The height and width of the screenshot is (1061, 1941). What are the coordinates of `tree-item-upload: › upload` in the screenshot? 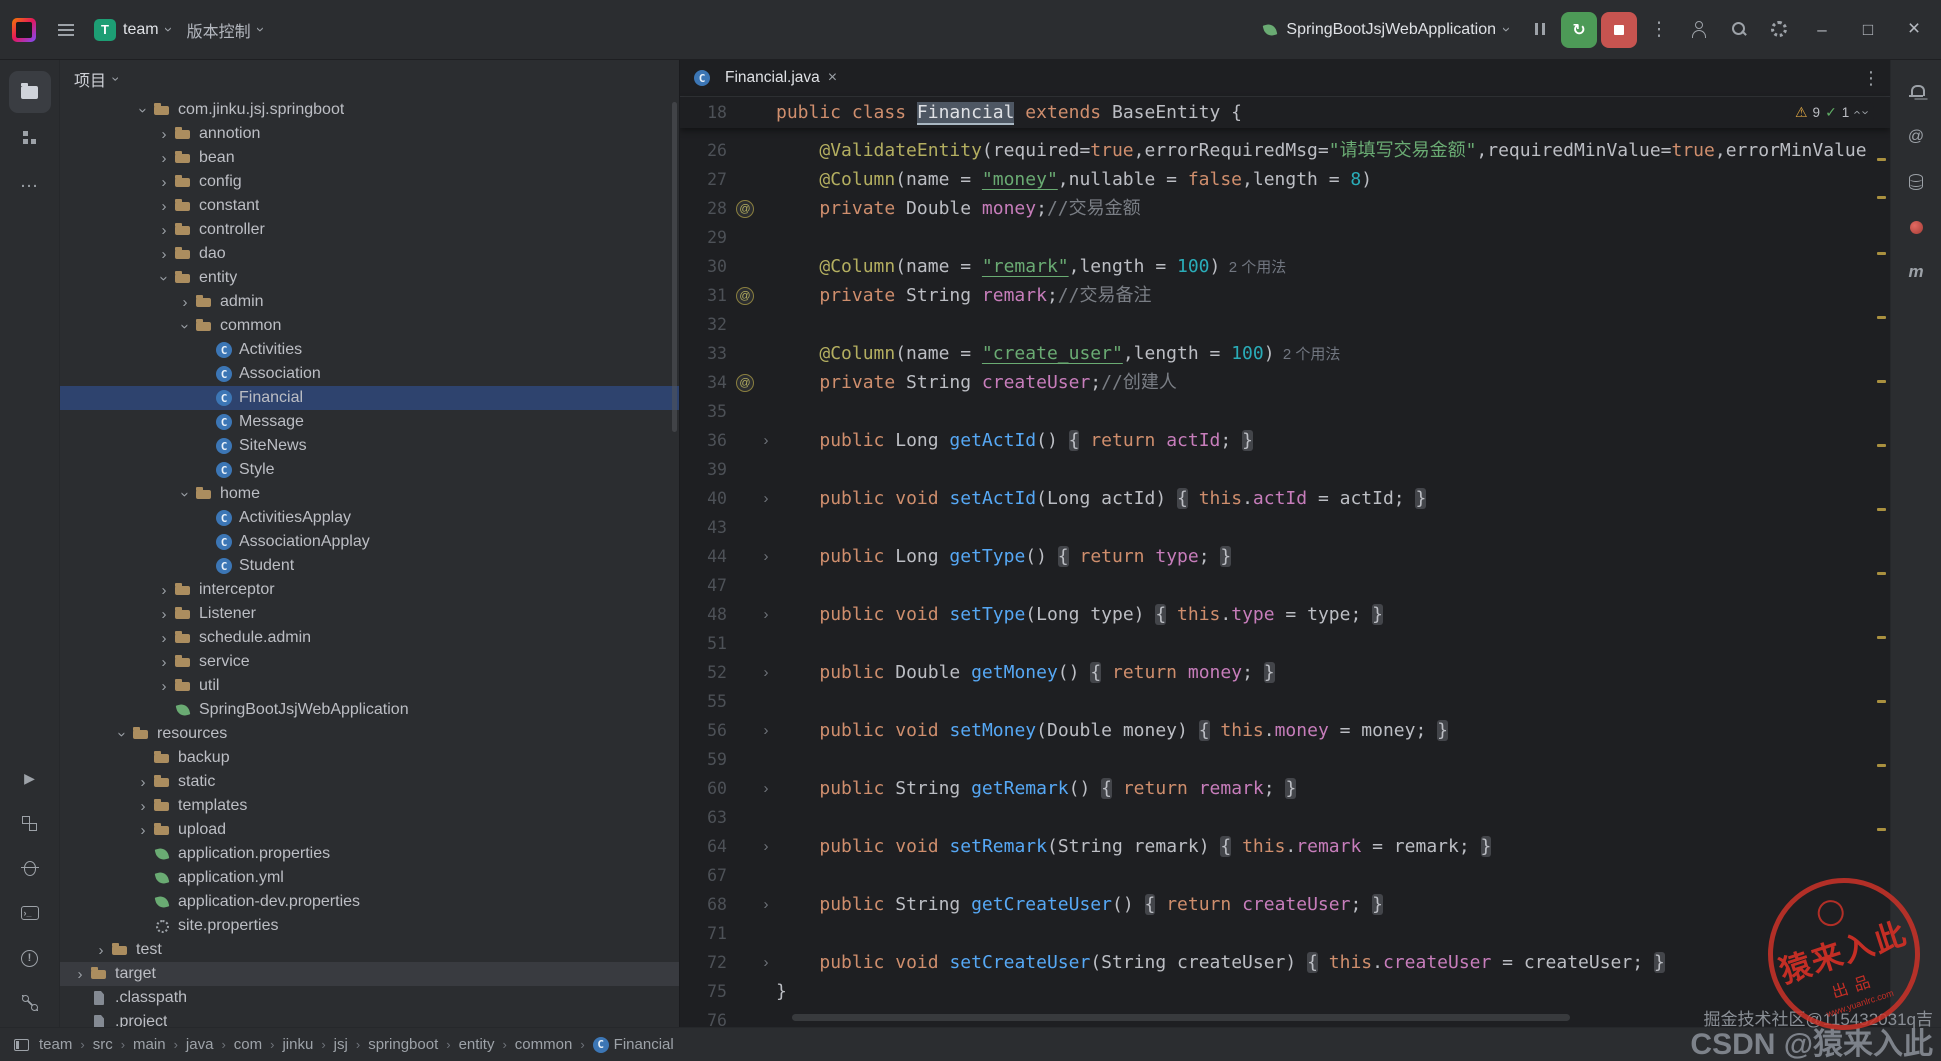 It's located at (369, 830).